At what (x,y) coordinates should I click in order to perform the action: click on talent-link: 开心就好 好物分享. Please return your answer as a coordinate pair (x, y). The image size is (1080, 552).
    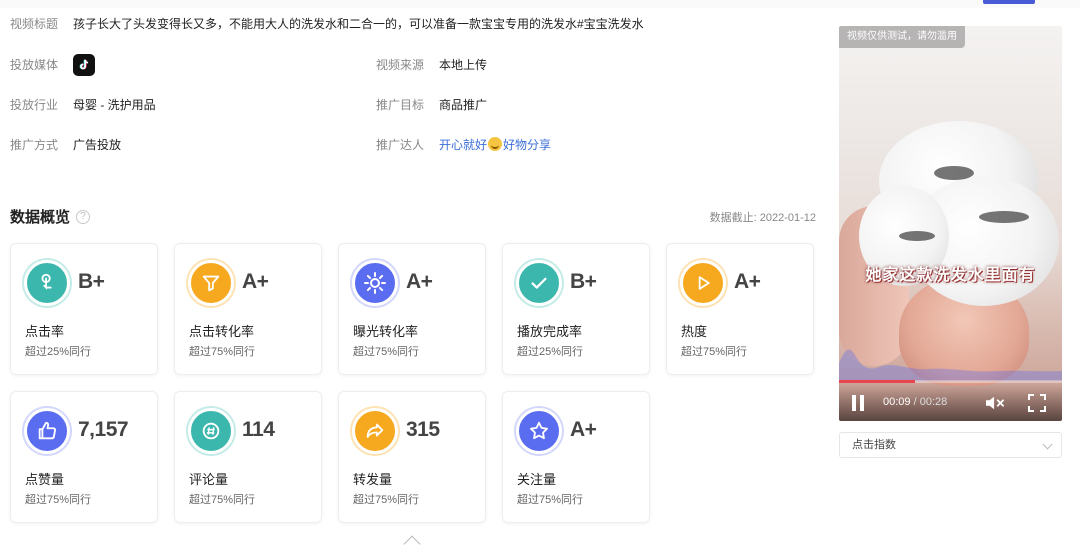
    Looking at the image, I should click on (495, 145).